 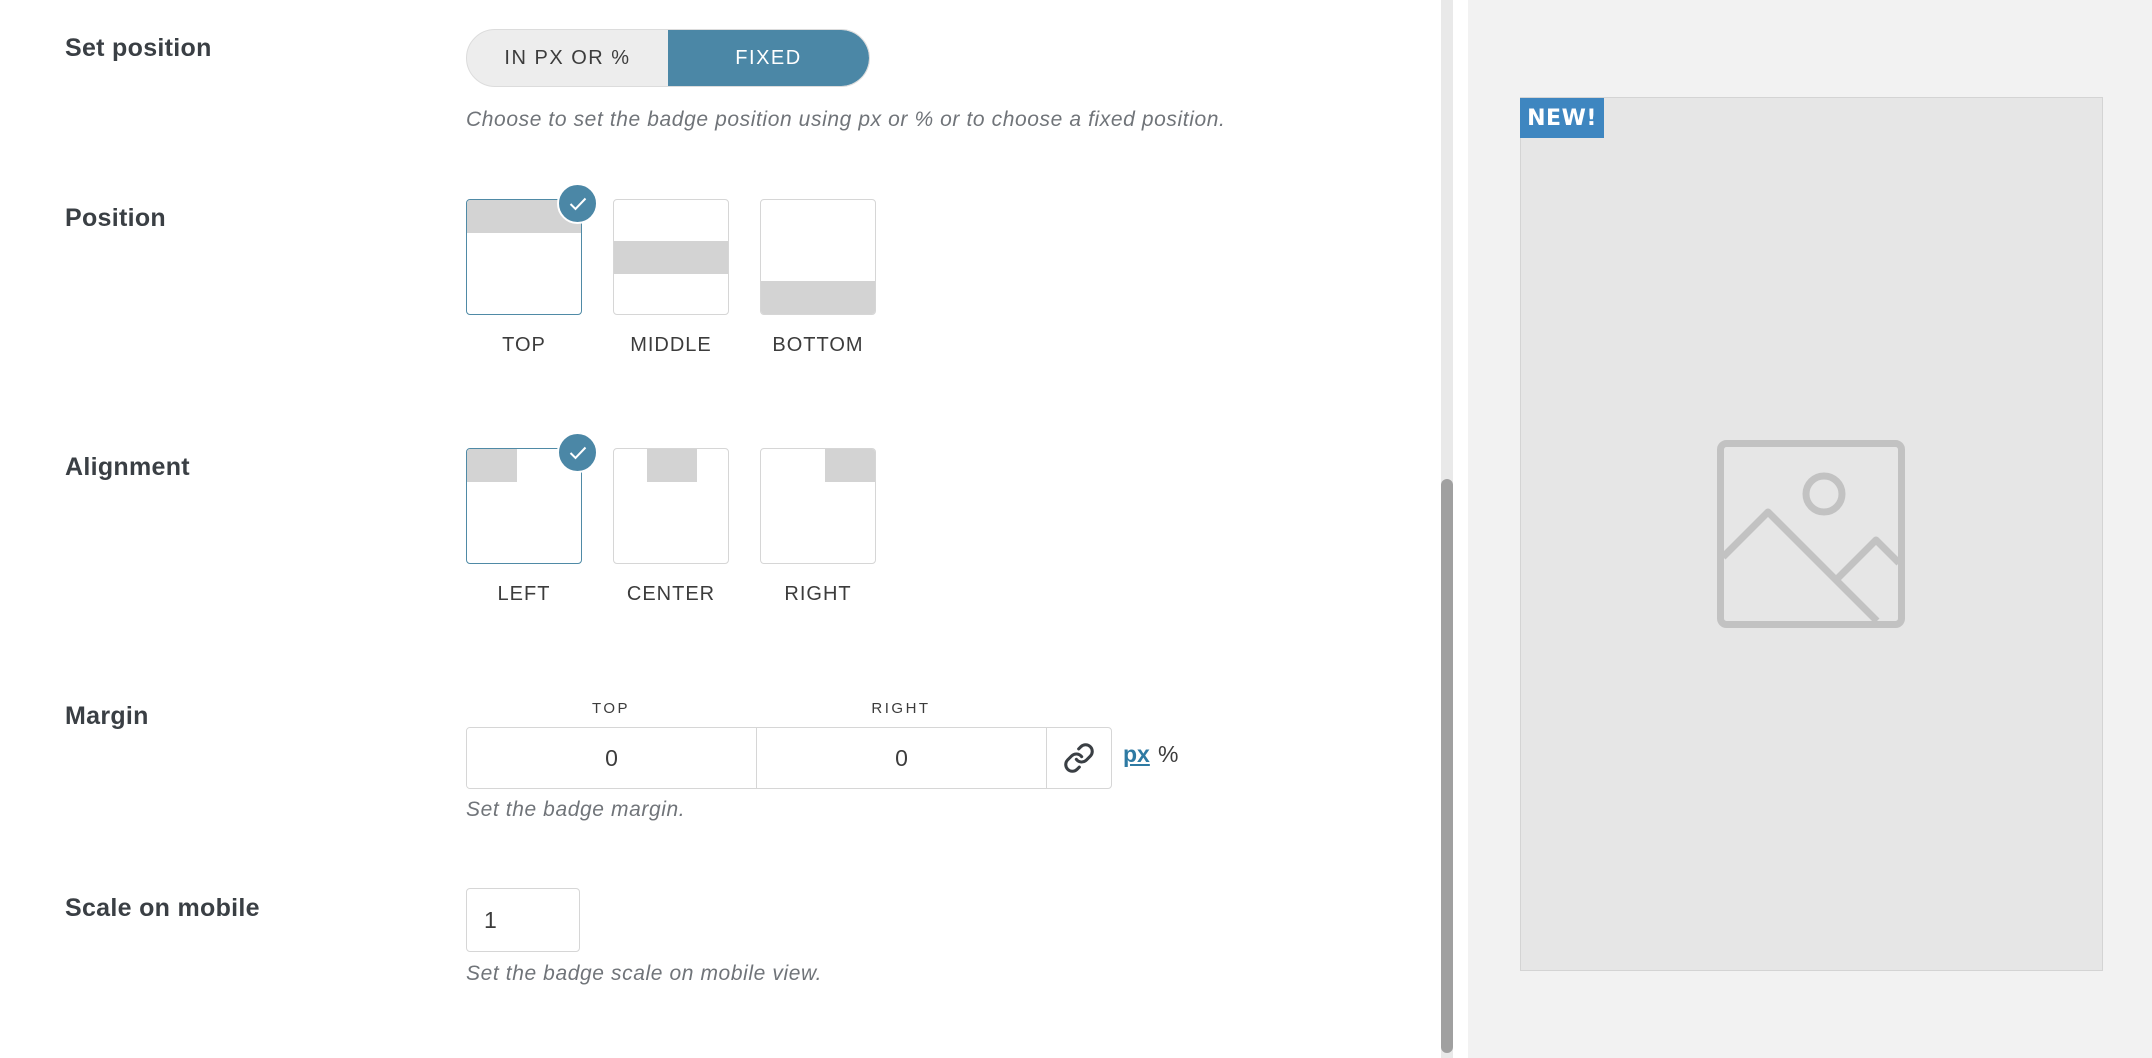 What do you see at coordinates (116, 218) in the screenshot?
I see `position-label: Position` at bounding box center [116, 218].